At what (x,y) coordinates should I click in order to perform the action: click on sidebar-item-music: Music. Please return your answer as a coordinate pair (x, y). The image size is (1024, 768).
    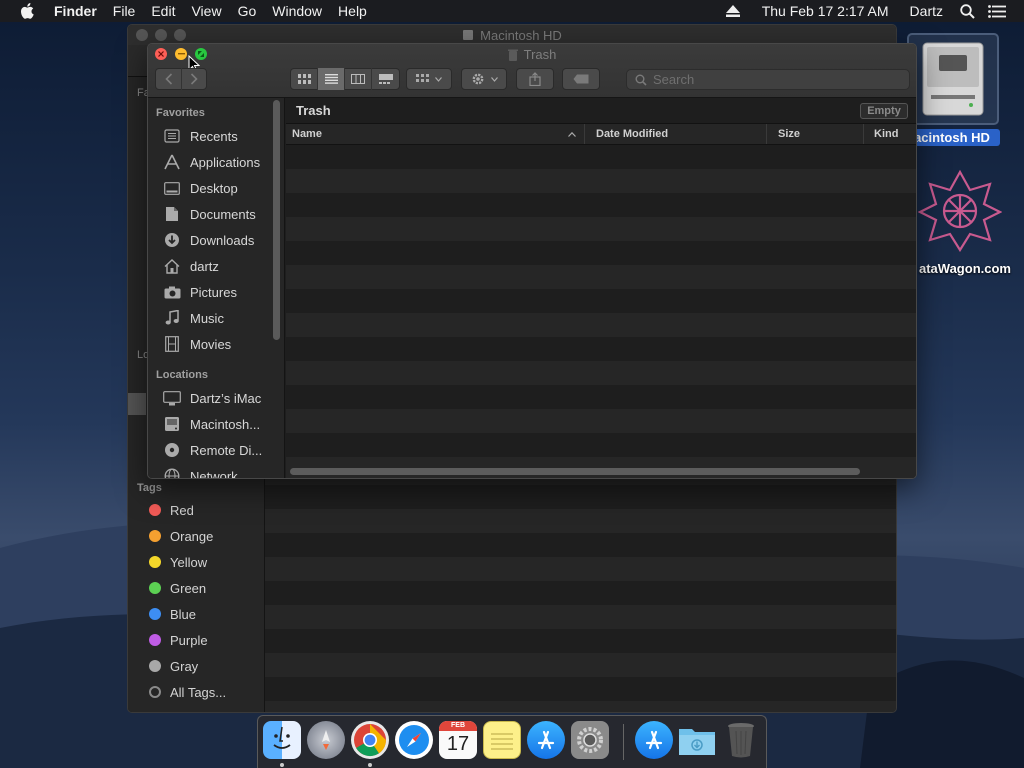
    Looking at the image, I should click on (221, 318).